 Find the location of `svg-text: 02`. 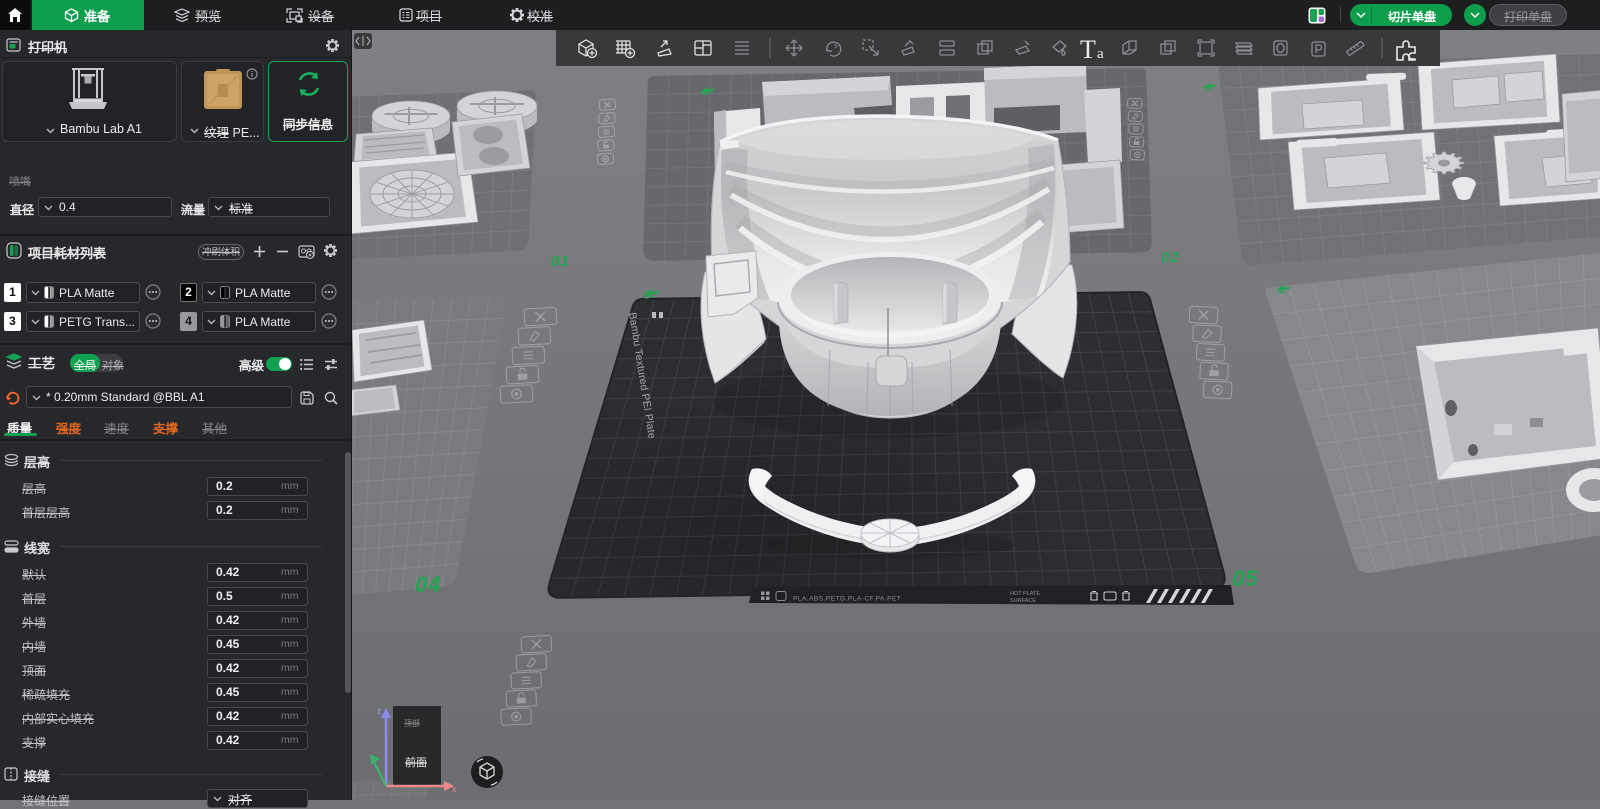

svg-text: 02 is located at coordinates (1170, 257).